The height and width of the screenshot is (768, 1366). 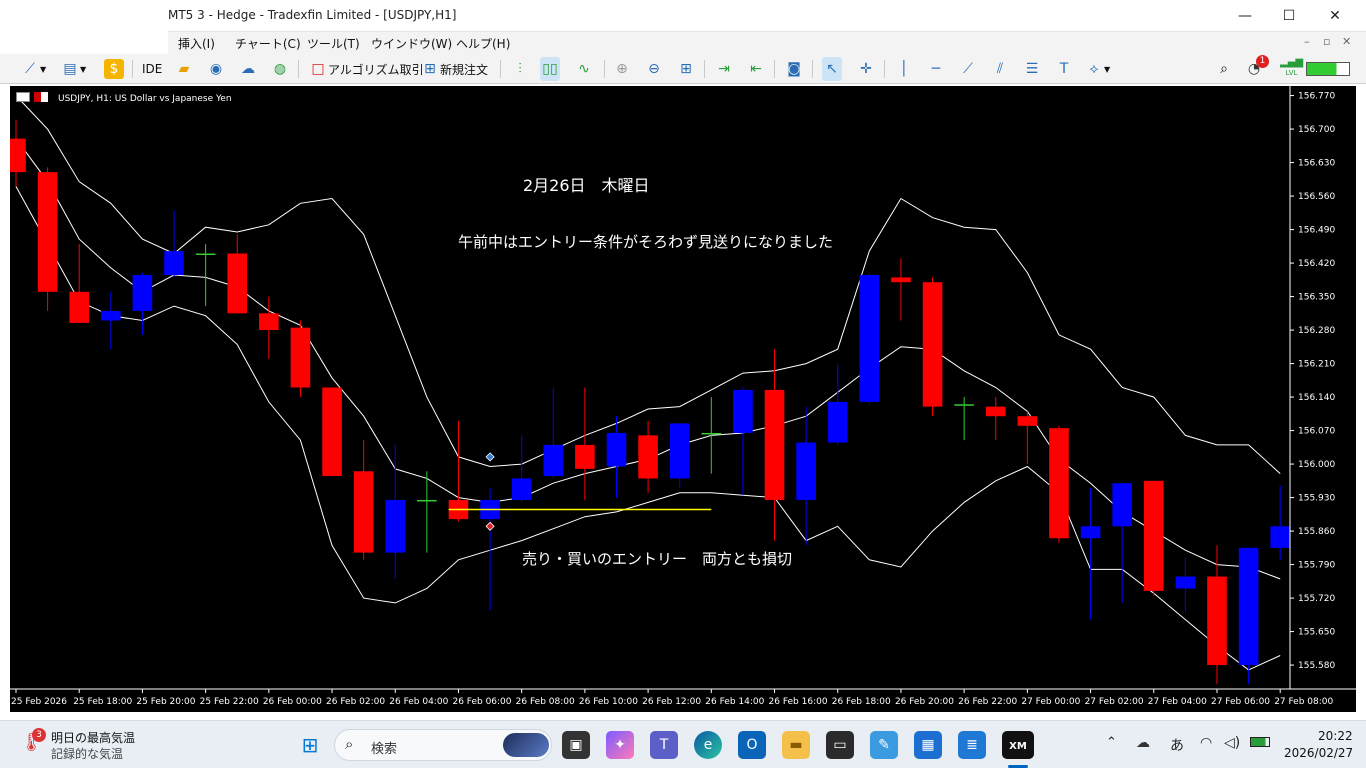 I want to click on autoscroll-button: ⇥, so click(x=724, y=69).